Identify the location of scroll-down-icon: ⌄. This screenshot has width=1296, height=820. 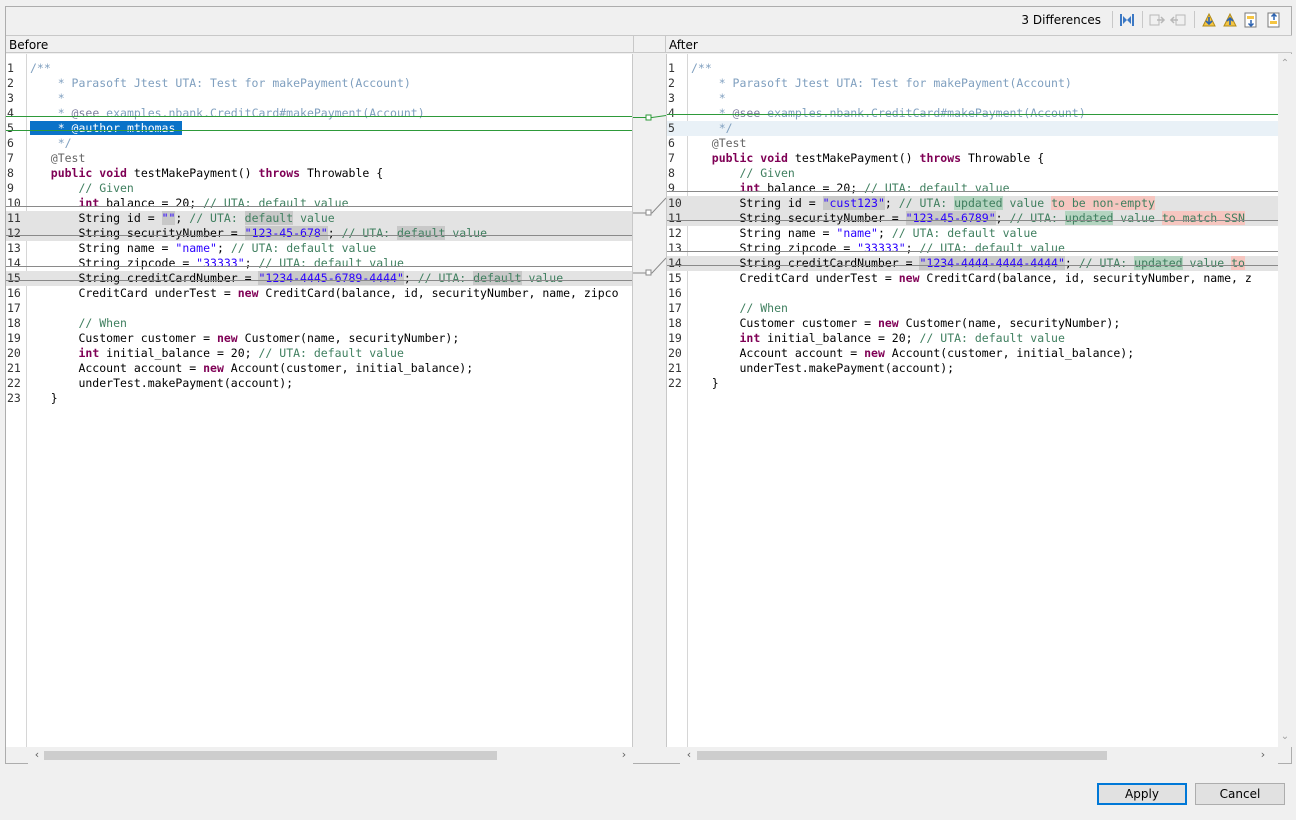
(1285, 737).